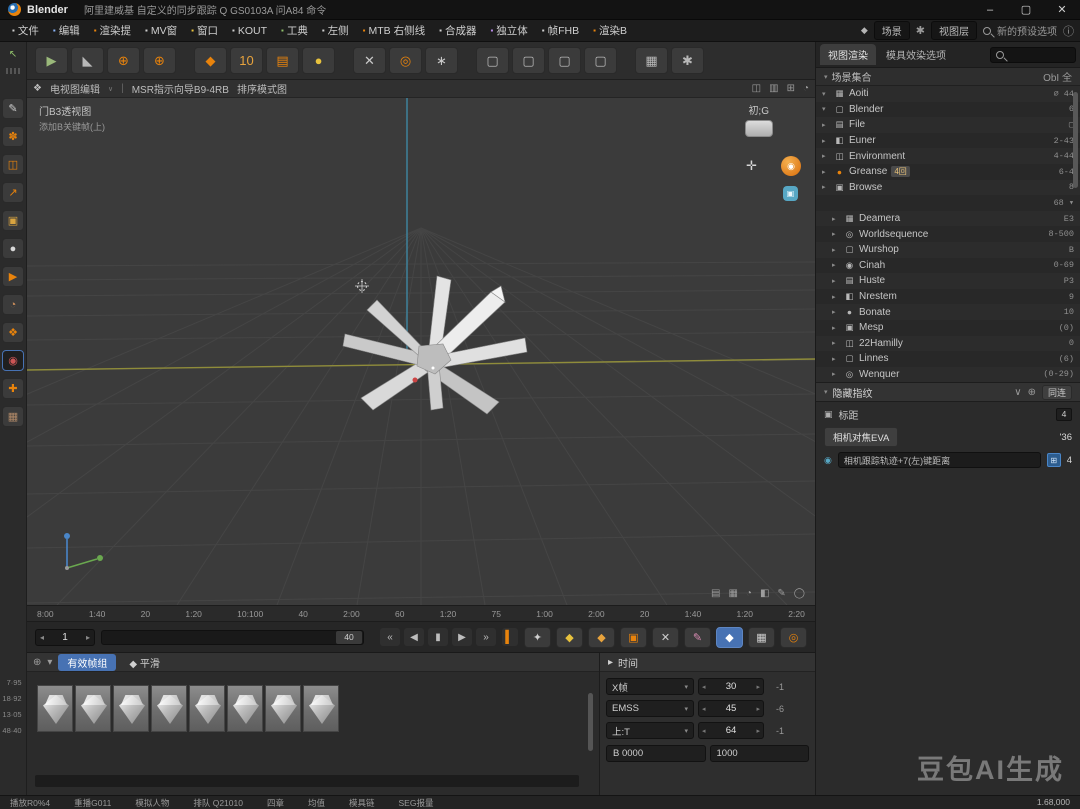 The width and height of the screenshot is (1080, 809). What do you see at coordinates (773, 88) in the screenshot?
I see `viewport-header-icon: ▥` at bounding box center [773, 88].